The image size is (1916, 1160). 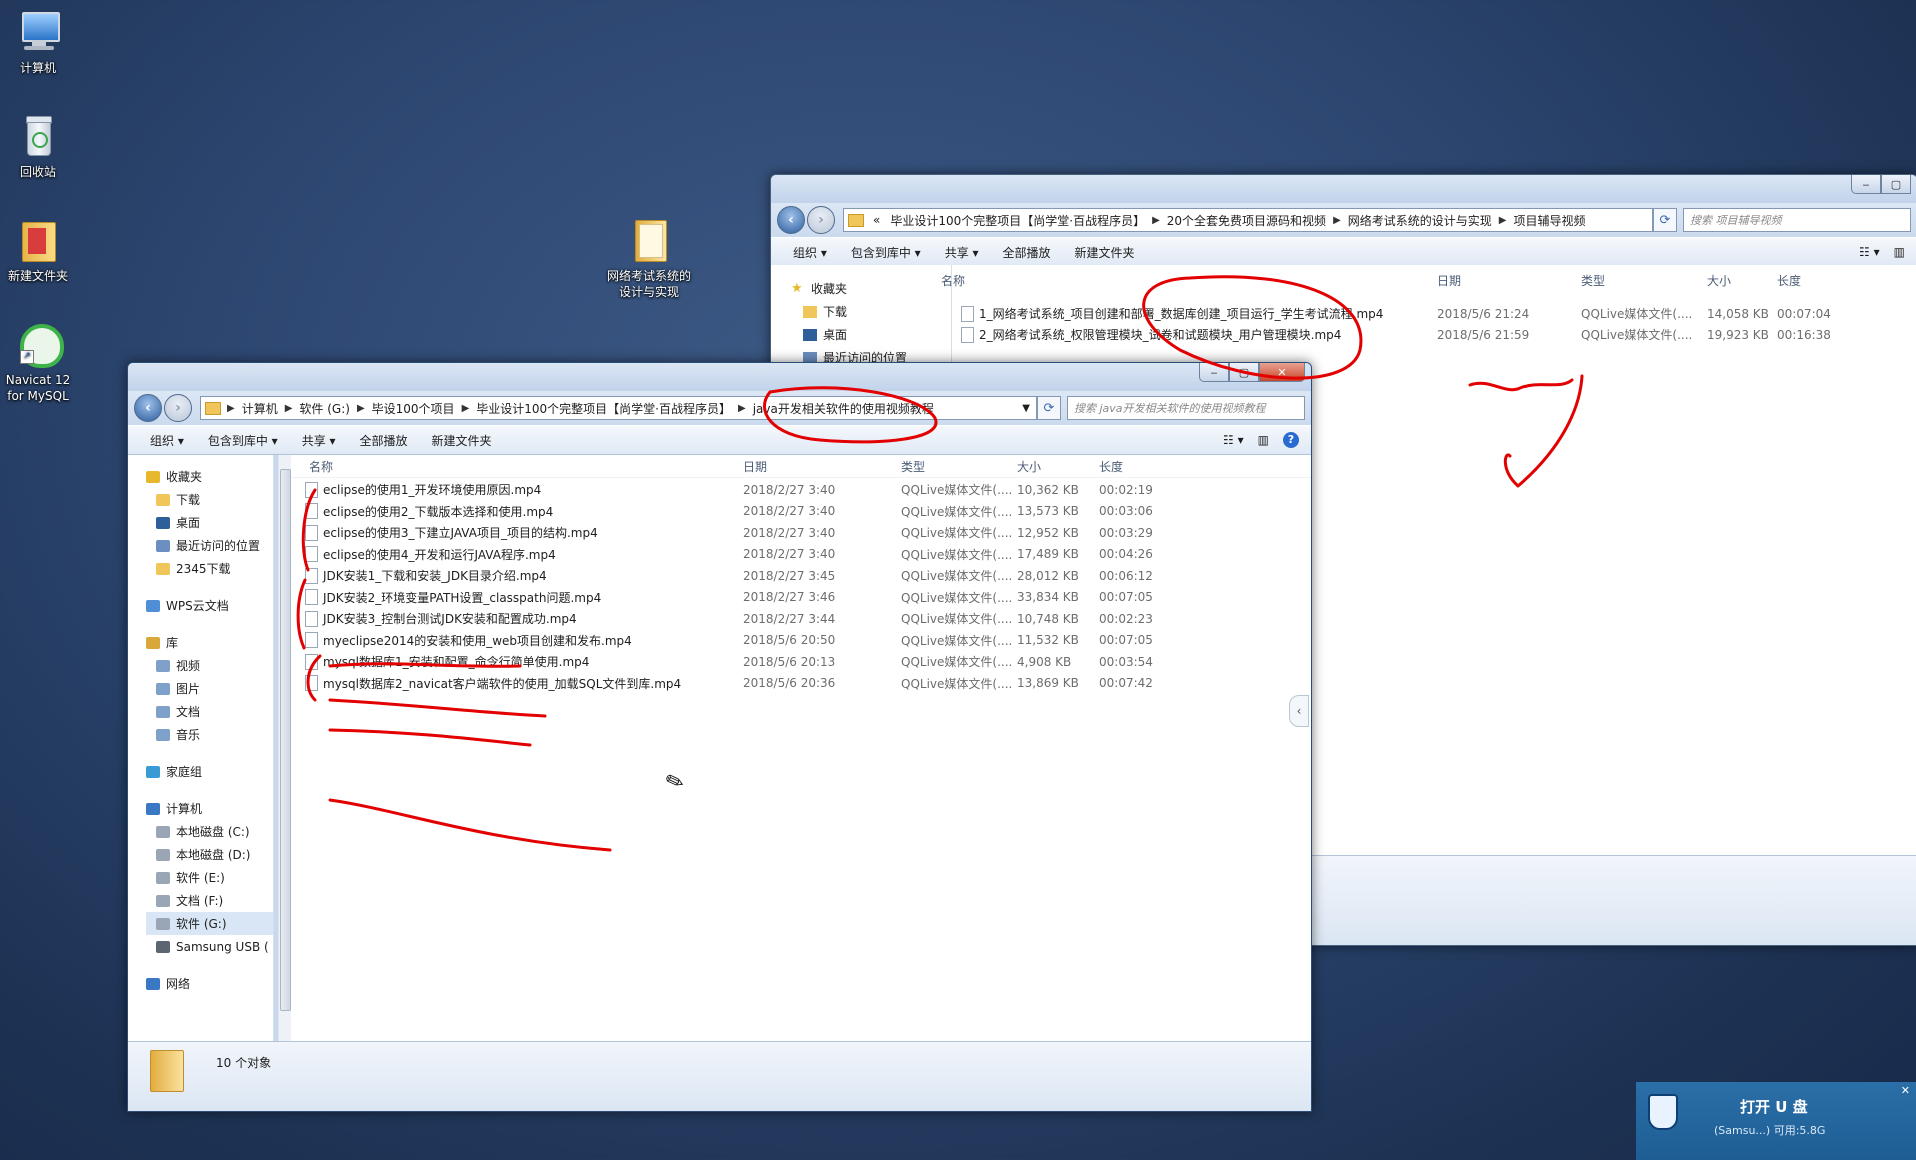 I want to click on collapse-preview-handle: ‹, so click(x=1299, y=711).